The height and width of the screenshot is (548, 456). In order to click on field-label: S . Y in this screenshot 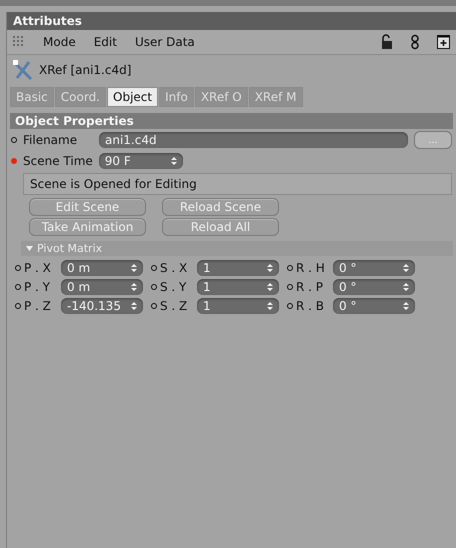, I will do `click(174, 287)`.